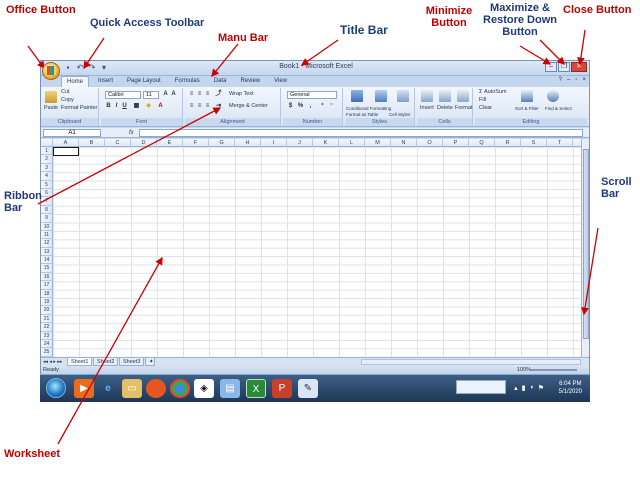  I want to click on workbook-restore-icon: ▫, so click(576, 80).